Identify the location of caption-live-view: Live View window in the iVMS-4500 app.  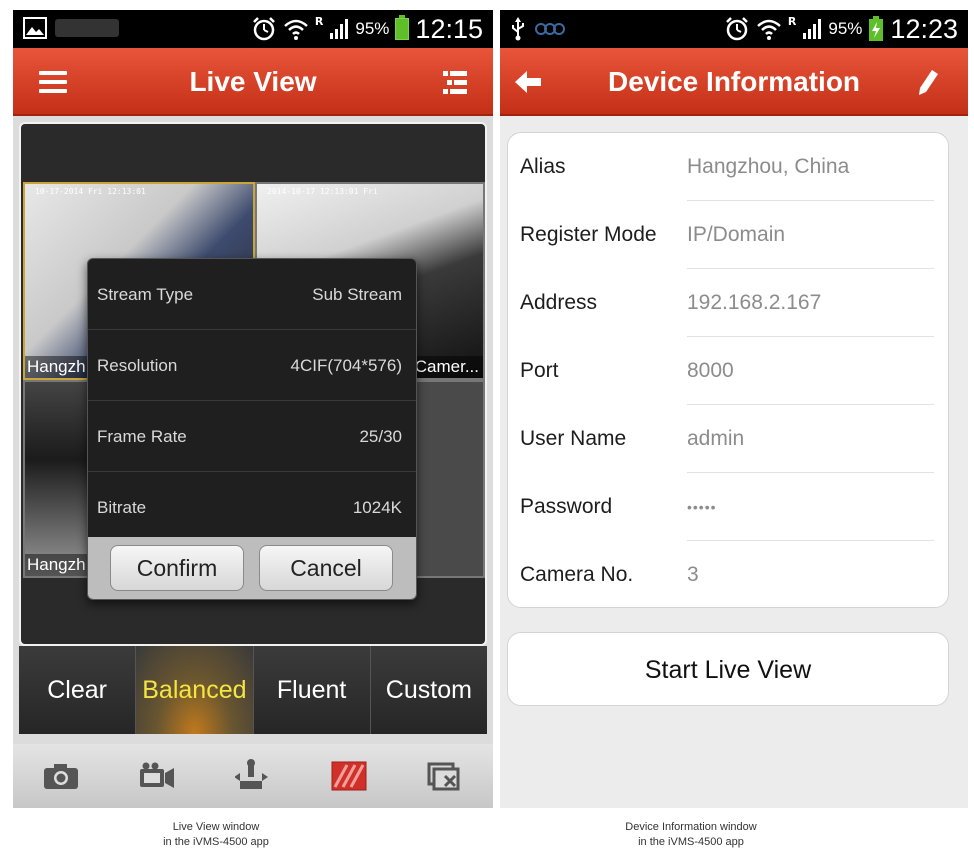
(216, 835).